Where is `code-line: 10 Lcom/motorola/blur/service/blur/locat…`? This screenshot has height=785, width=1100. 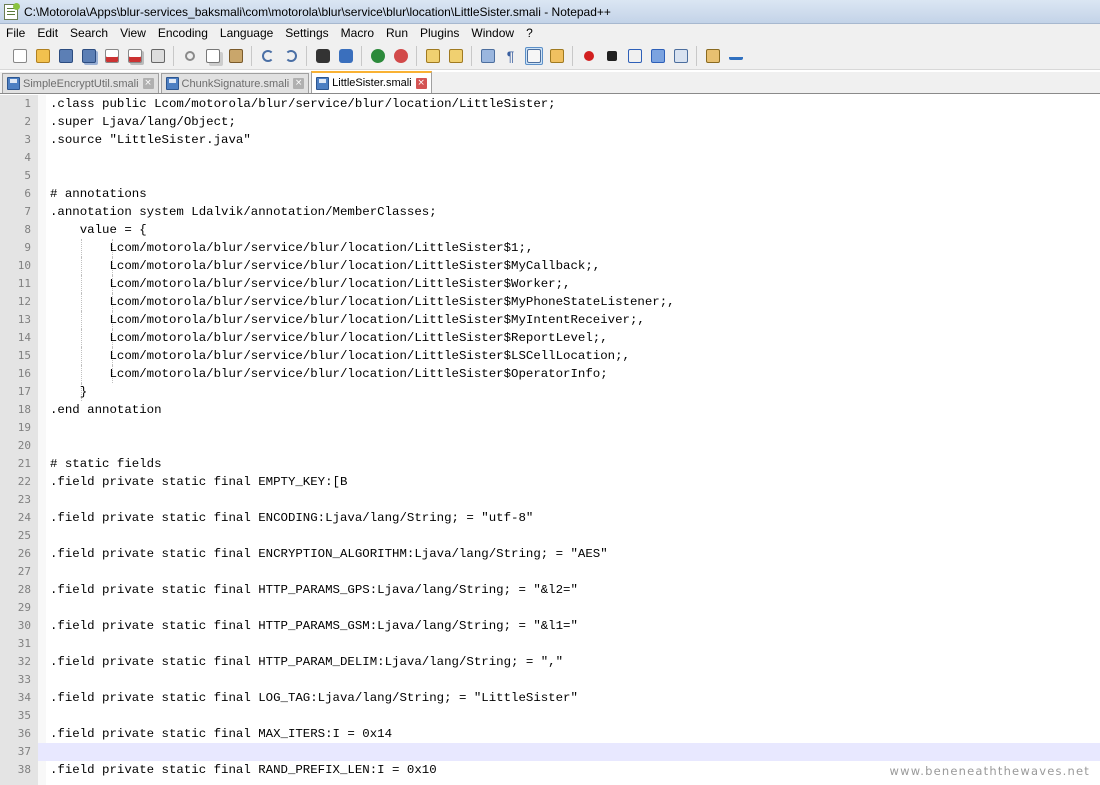
code-line: 10 Lcom/motorola/blur/service/blur/locat… is located at coordinates (550, 266).